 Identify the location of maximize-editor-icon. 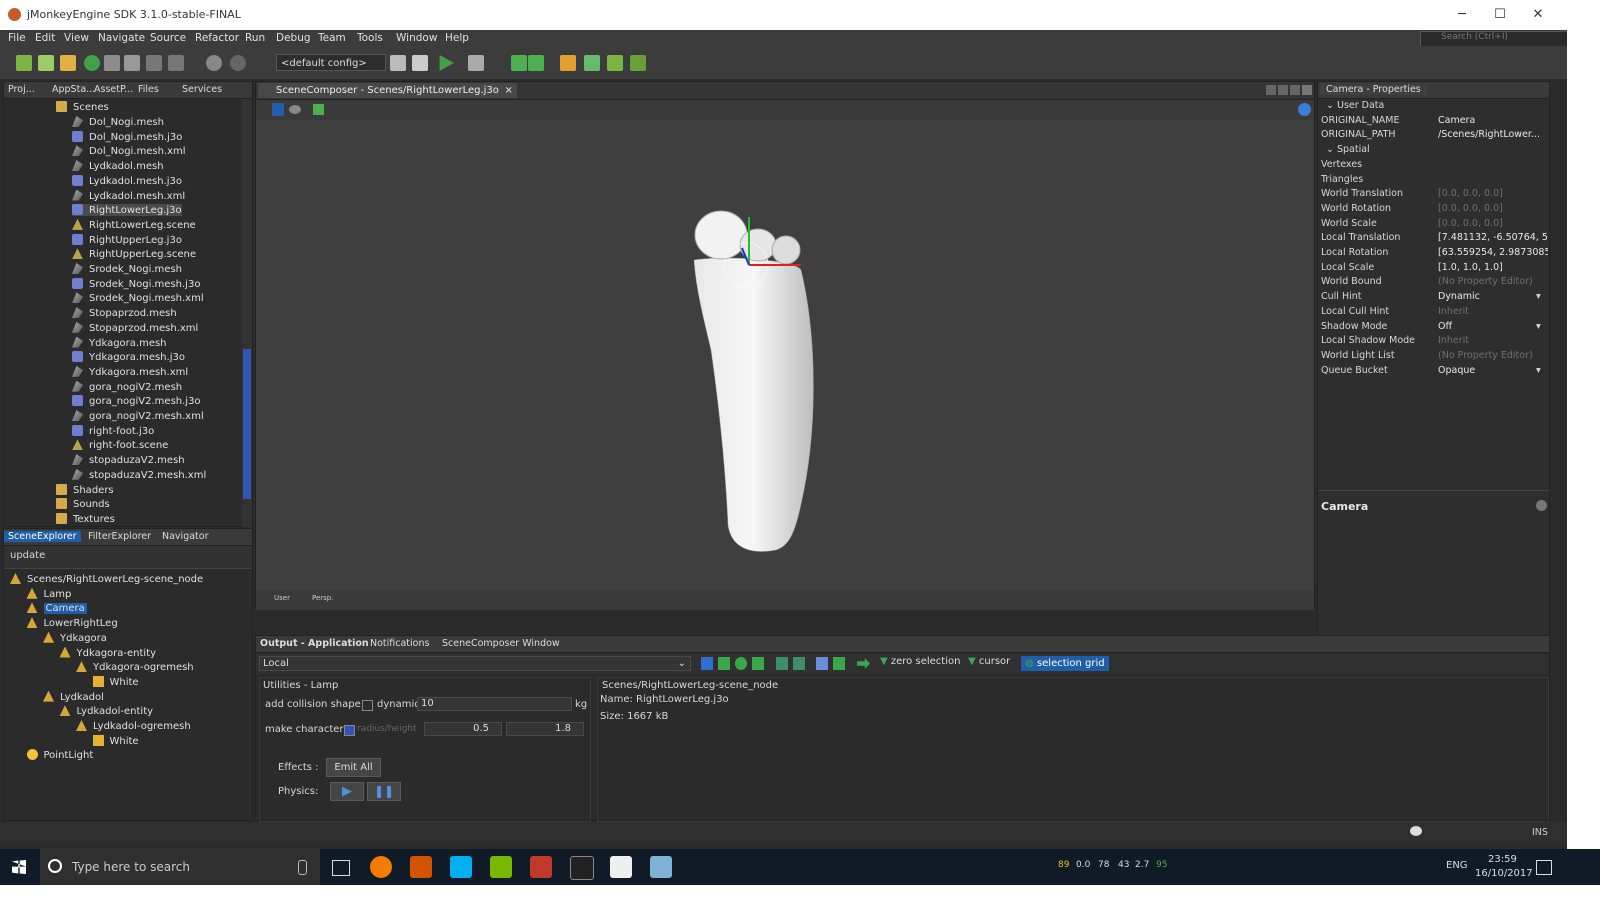
(1307, 90).